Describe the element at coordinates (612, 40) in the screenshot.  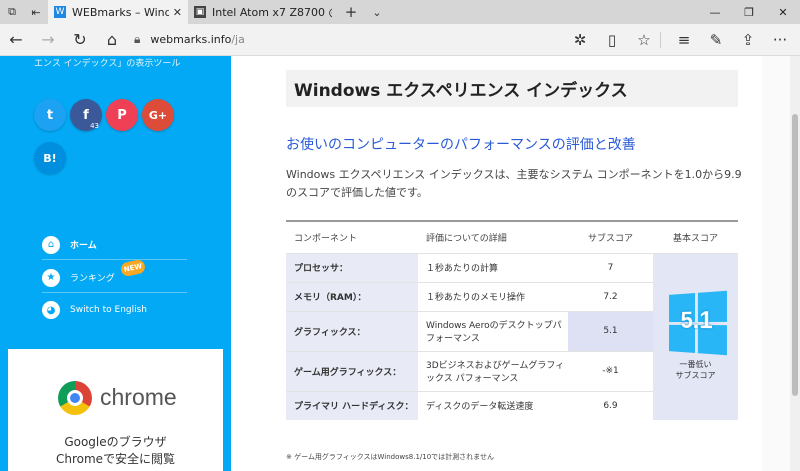
I see `reading-view-icon: ▯` at that location.